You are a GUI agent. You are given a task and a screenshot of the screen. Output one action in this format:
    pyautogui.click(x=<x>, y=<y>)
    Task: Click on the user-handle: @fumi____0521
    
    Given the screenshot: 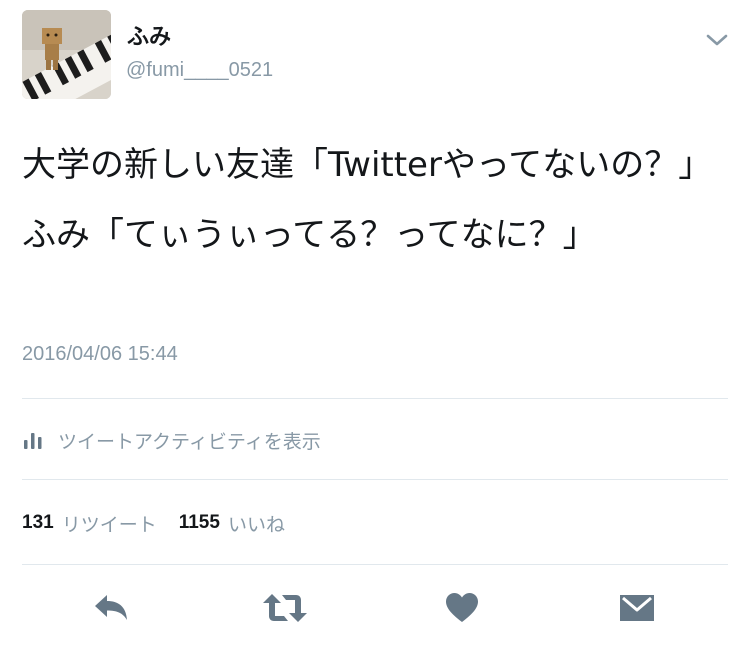 What is the action you would take?
    pyautogui.click(x=199, y=70)
    